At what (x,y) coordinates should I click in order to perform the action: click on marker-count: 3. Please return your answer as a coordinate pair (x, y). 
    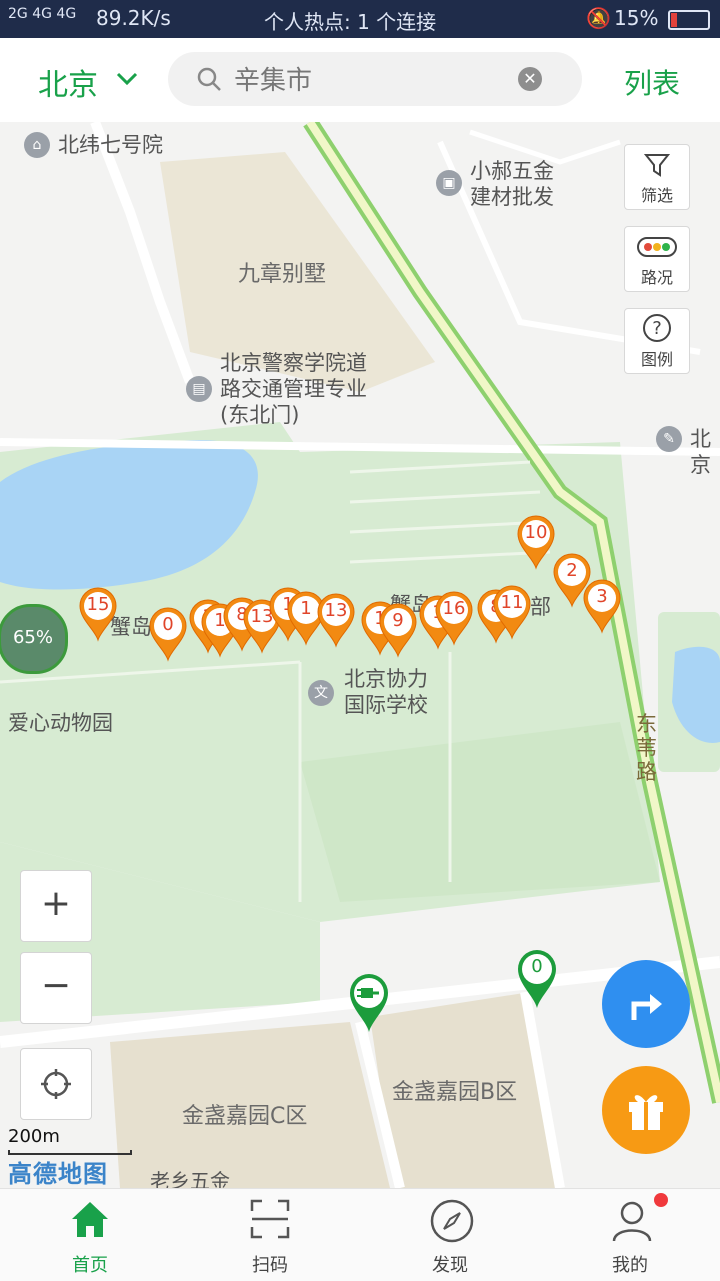
    Looking at the image, I should click on (602, 596).